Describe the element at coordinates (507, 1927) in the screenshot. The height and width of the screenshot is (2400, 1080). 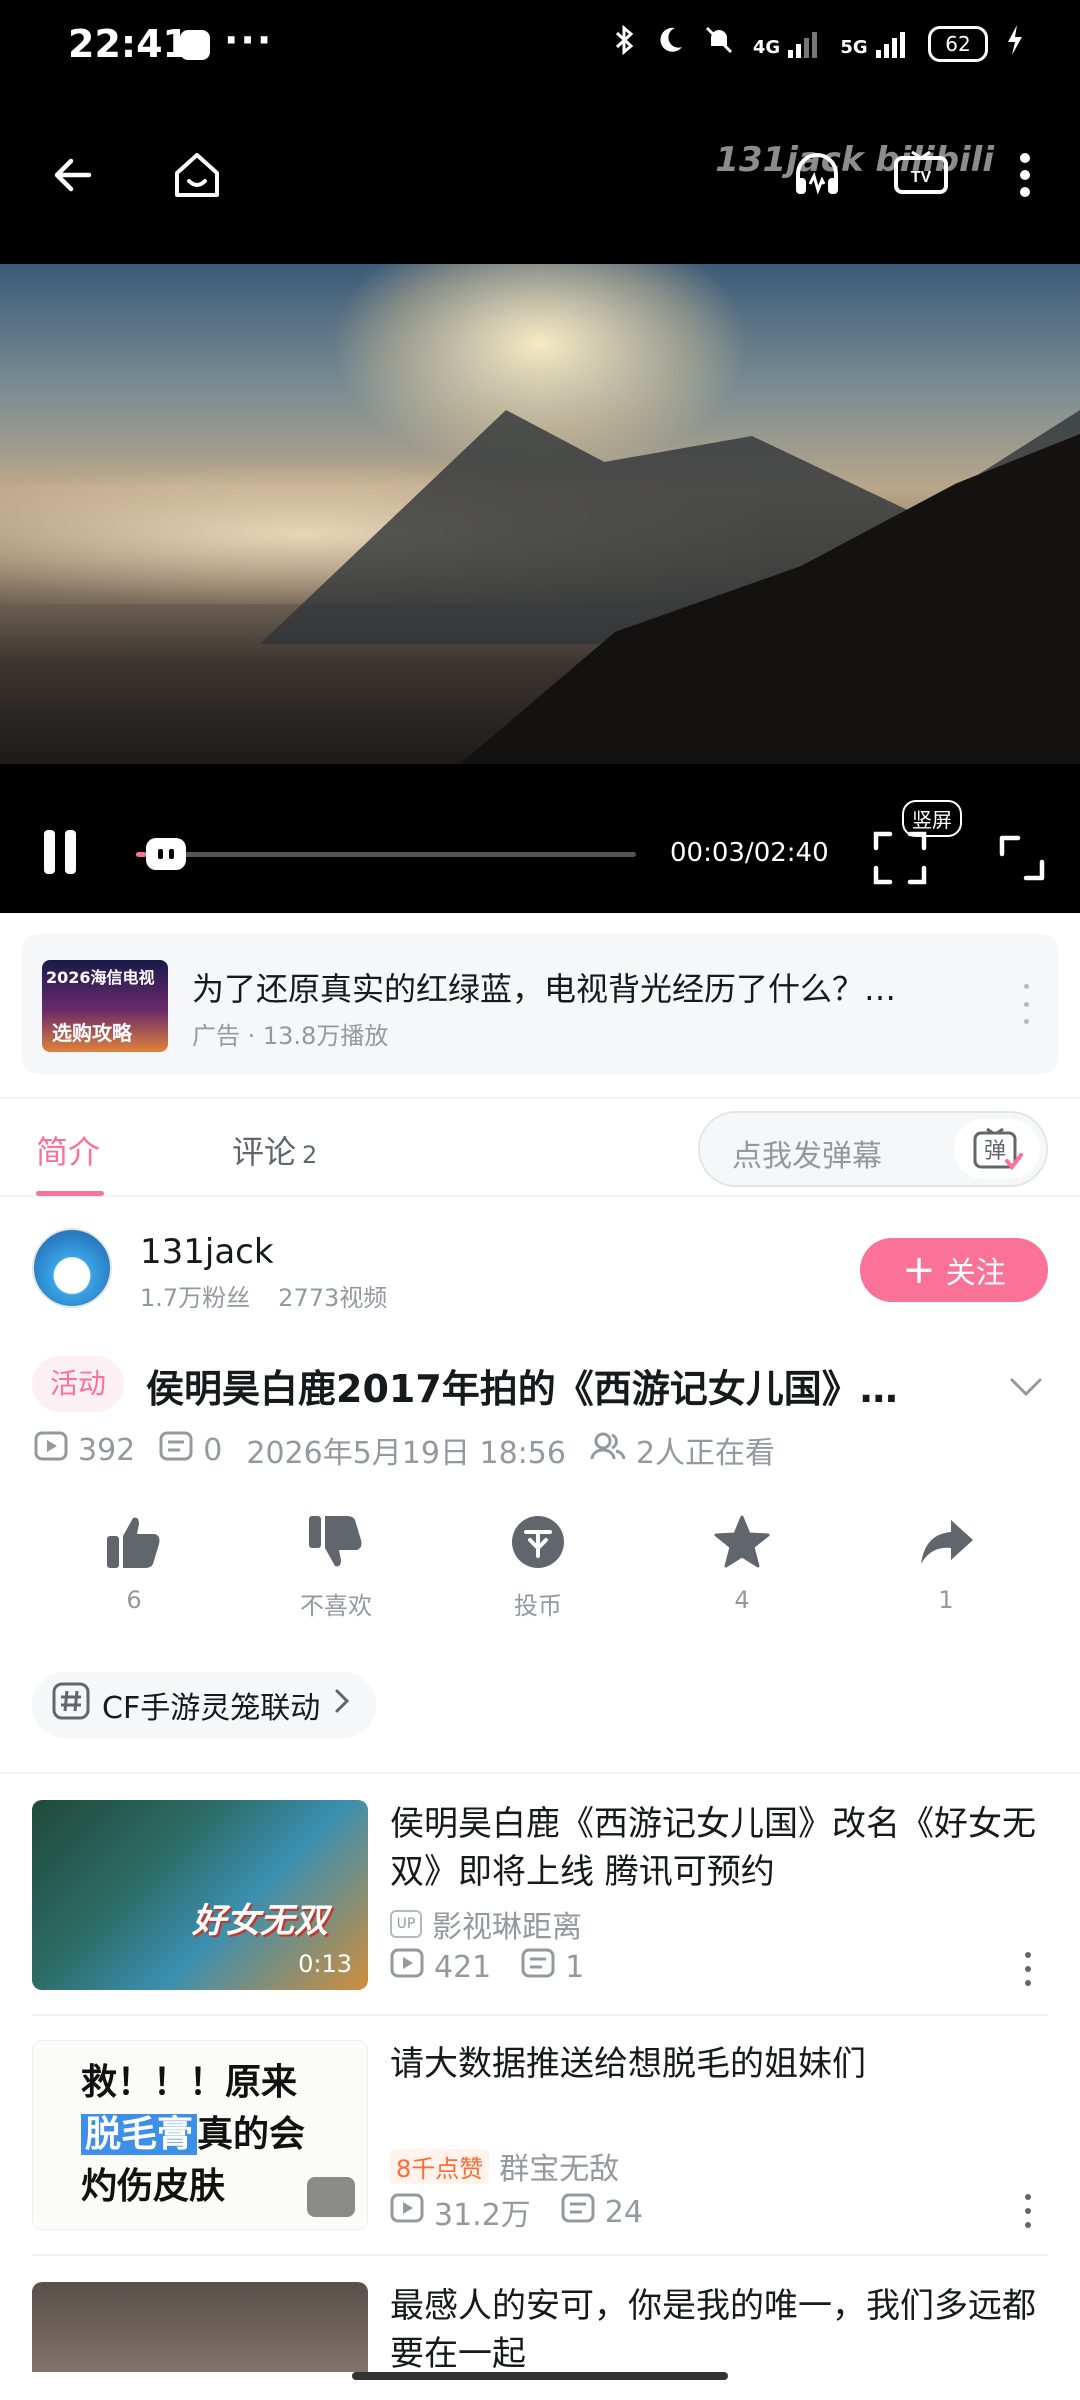
I see `rec-uploader-name: 影视琳距离` at that location.